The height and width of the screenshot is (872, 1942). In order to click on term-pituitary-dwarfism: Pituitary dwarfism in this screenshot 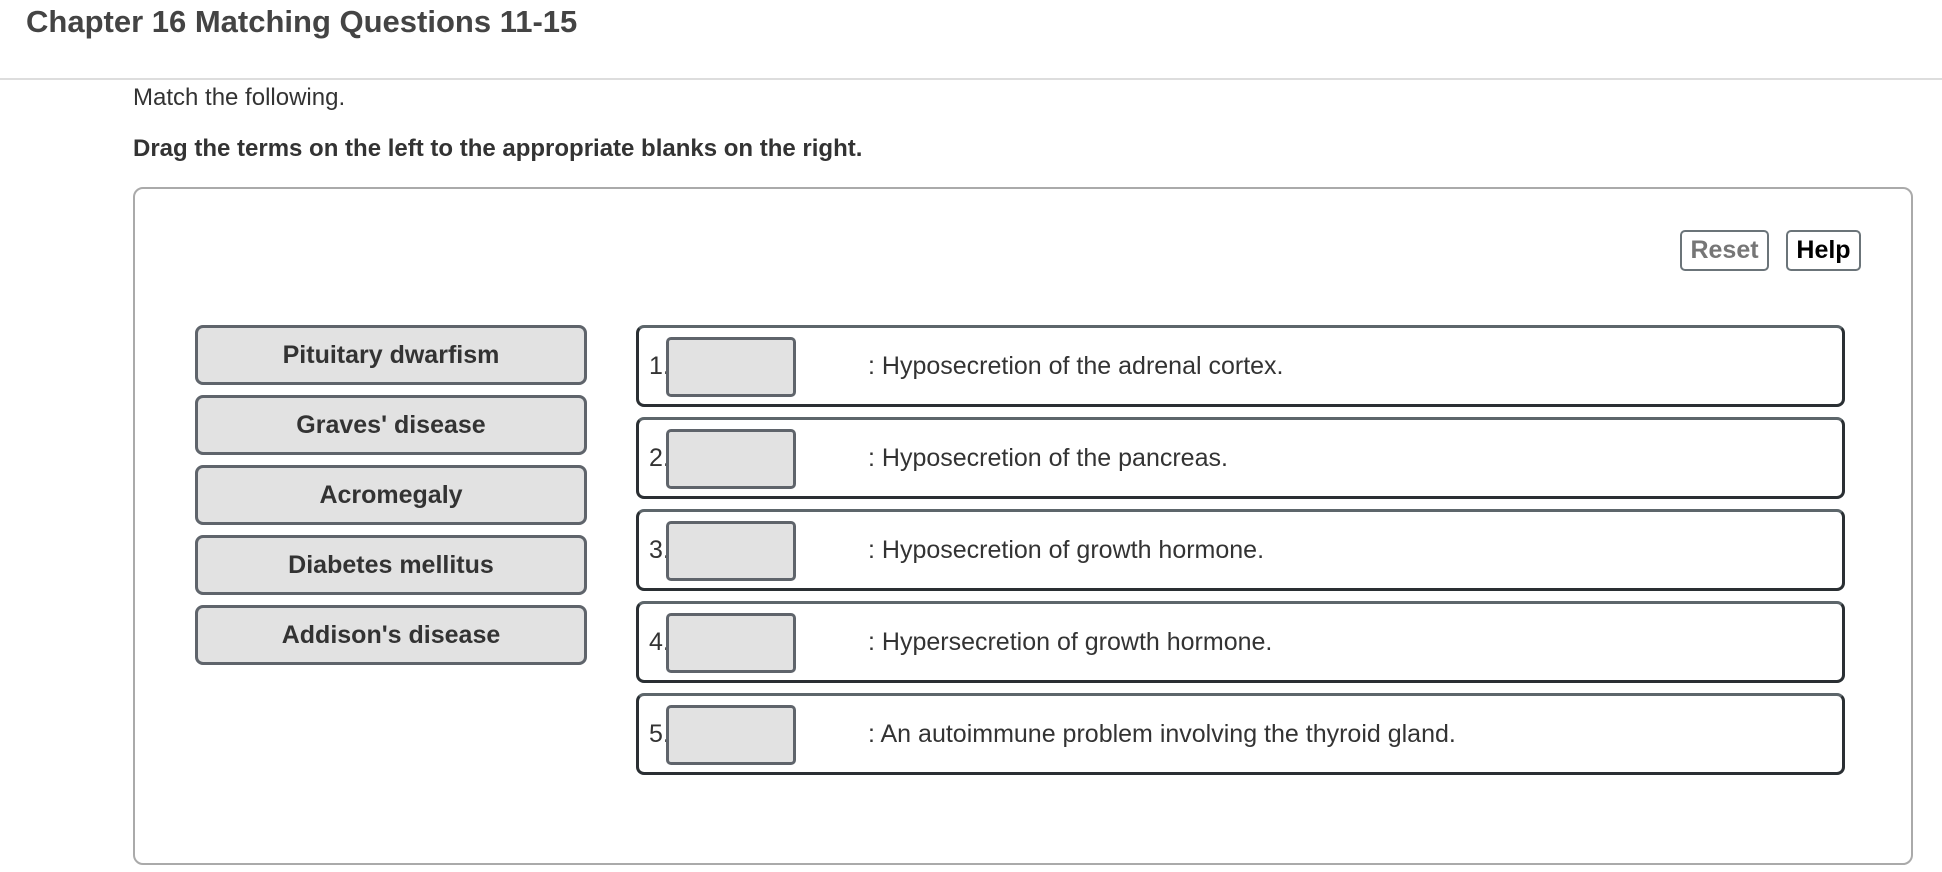, I will do `click(391, 355)`.